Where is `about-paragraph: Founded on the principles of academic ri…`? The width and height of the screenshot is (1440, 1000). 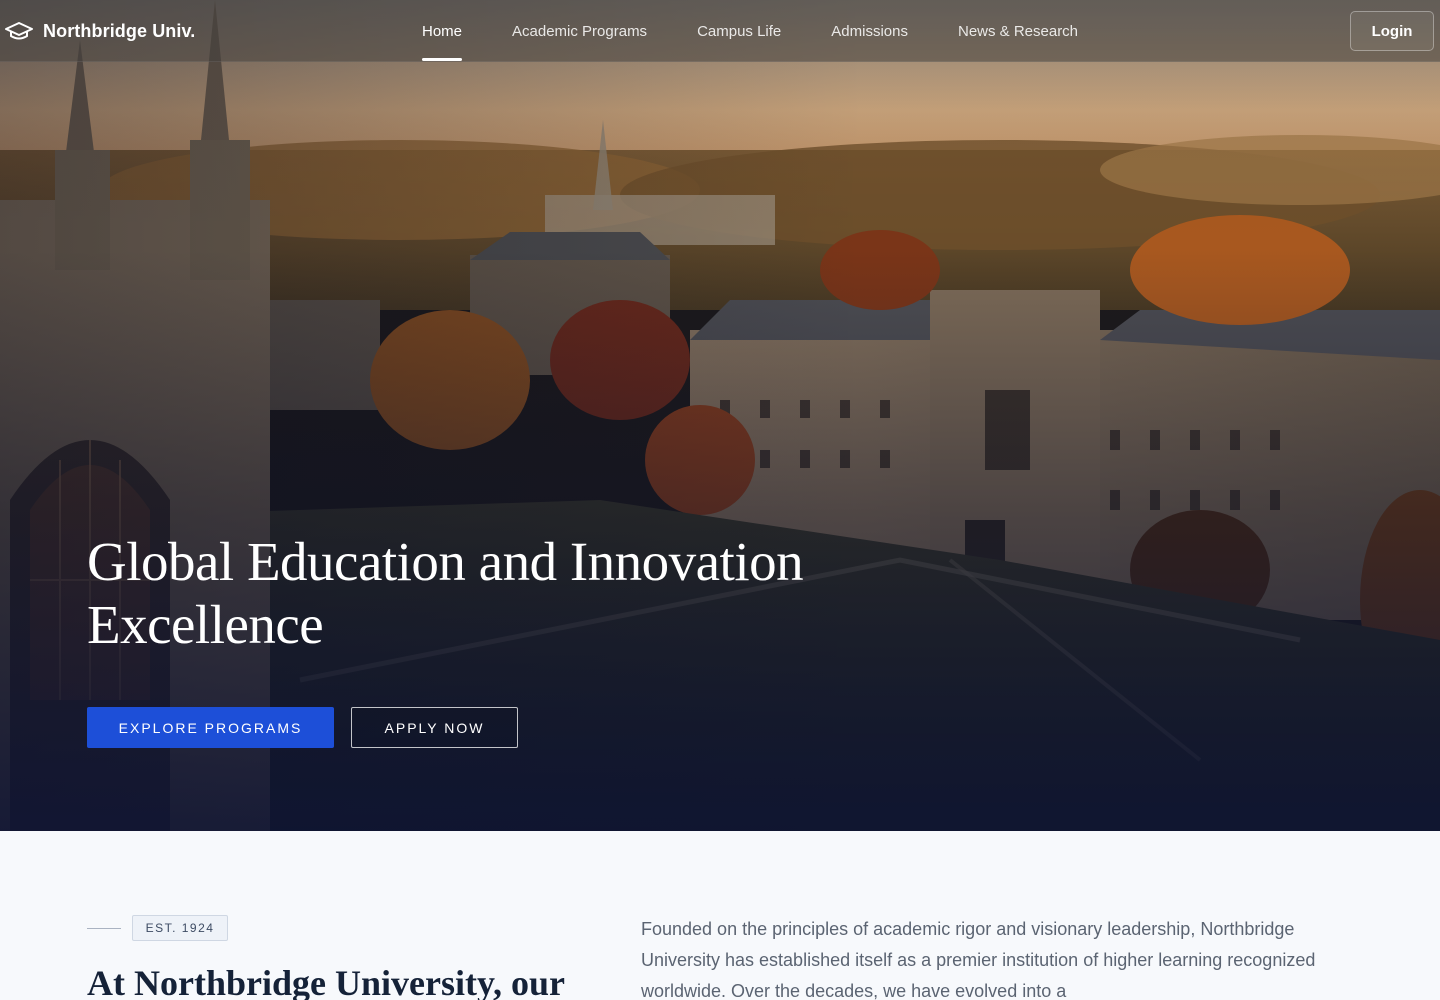
about-paragraph: Founded on the principles of academic ri… is located at coordinates (978, 959).